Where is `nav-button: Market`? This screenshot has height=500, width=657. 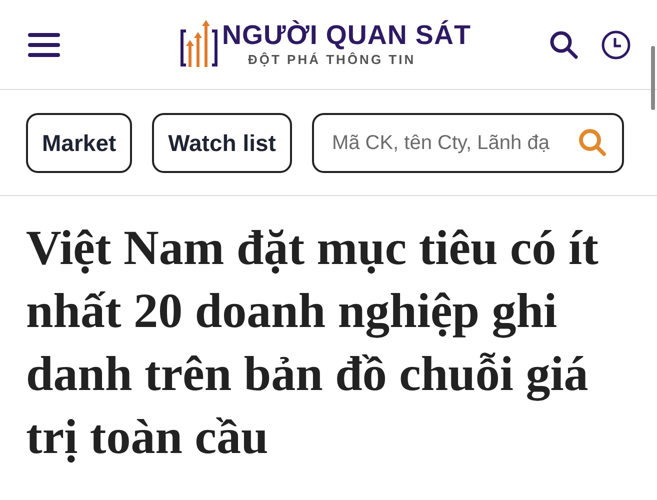 nav-button: Market is located at coordinates (79, 143).